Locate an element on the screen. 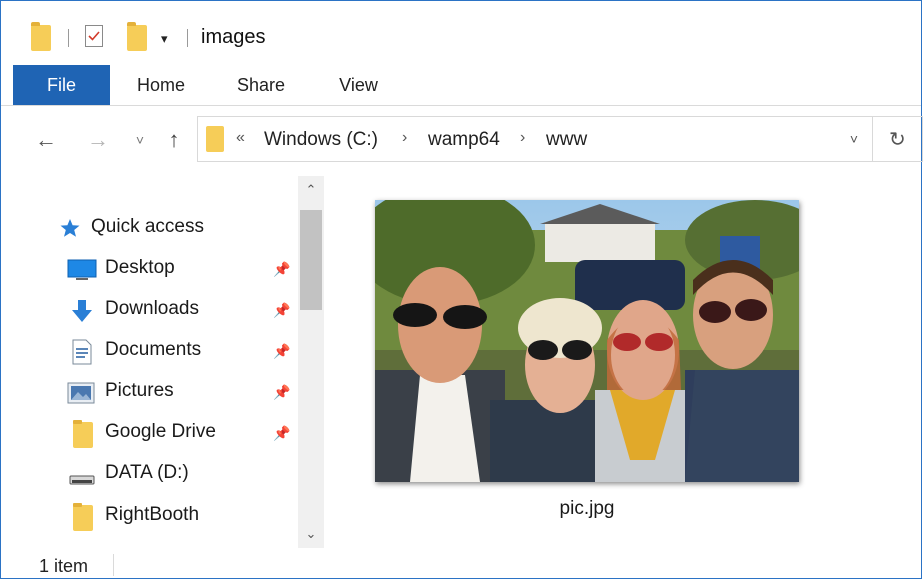 The width and height of the screenshot is (924, 581). scroll-down-icon: ⌄ is located at coordinates (311, 534).